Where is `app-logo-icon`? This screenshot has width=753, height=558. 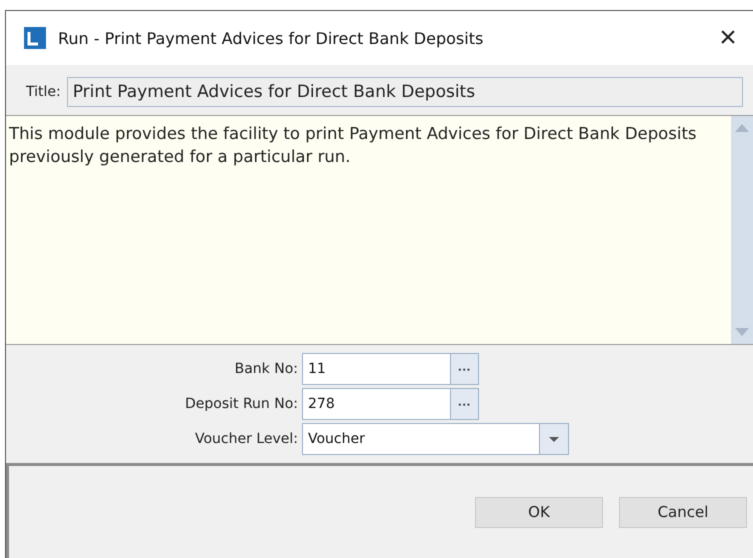
app-logo-icon is located at coordinates (35, 38).